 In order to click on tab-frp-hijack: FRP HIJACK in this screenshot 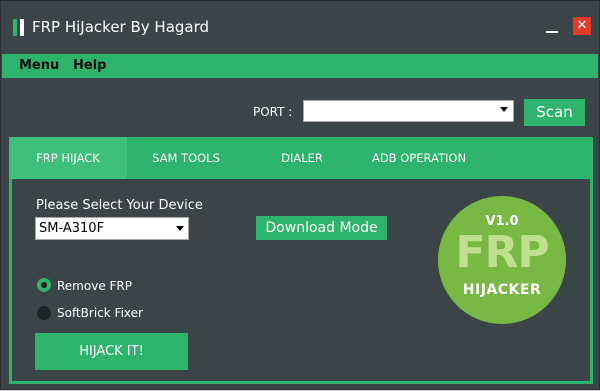, I will do `click(68, 158)`.